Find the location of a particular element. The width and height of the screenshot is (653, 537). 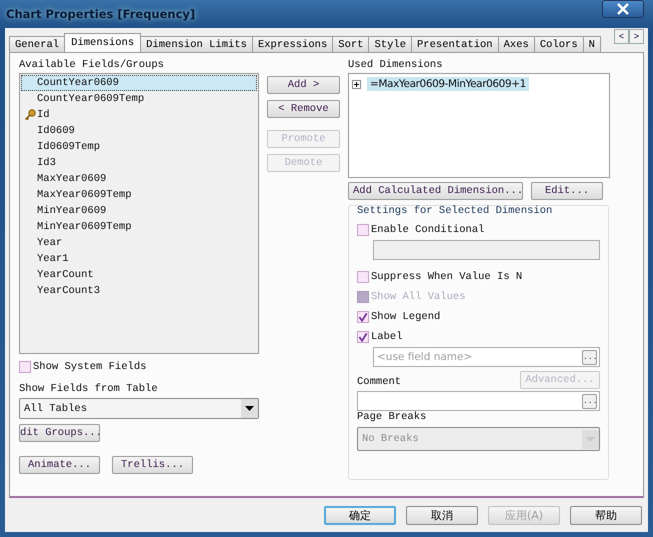

move-button: < Remove is located at coordinates (303, 109).